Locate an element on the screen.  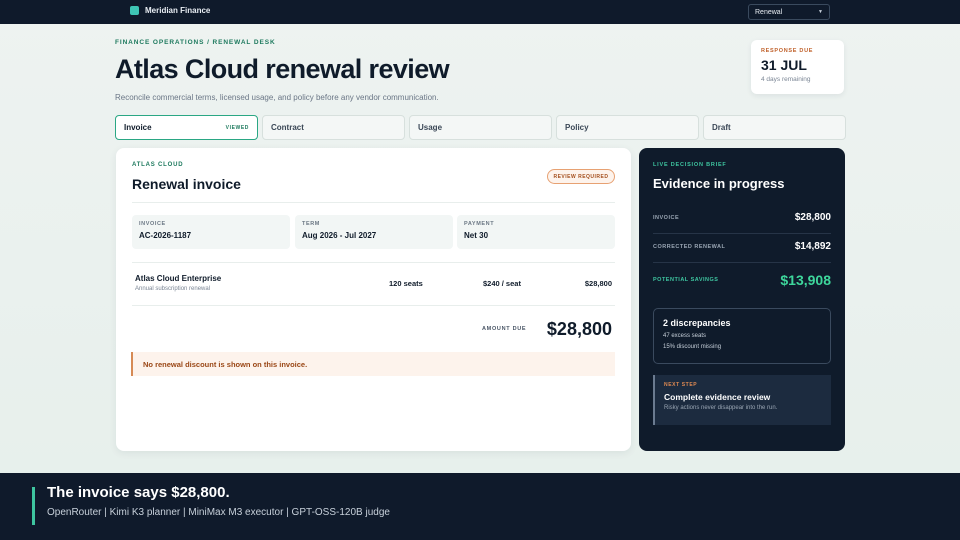
brand-name: Meridian Finance is located at coordinates (178, 10).